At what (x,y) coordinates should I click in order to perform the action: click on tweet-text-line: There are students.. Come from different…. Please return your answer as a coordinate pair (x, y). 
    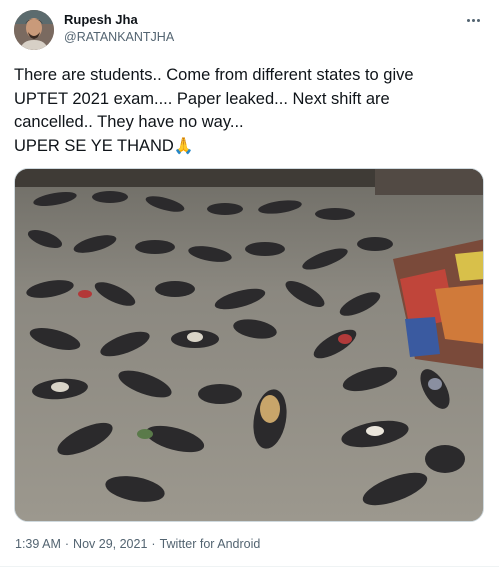
    Looking at the image, I should click on (214, 75).